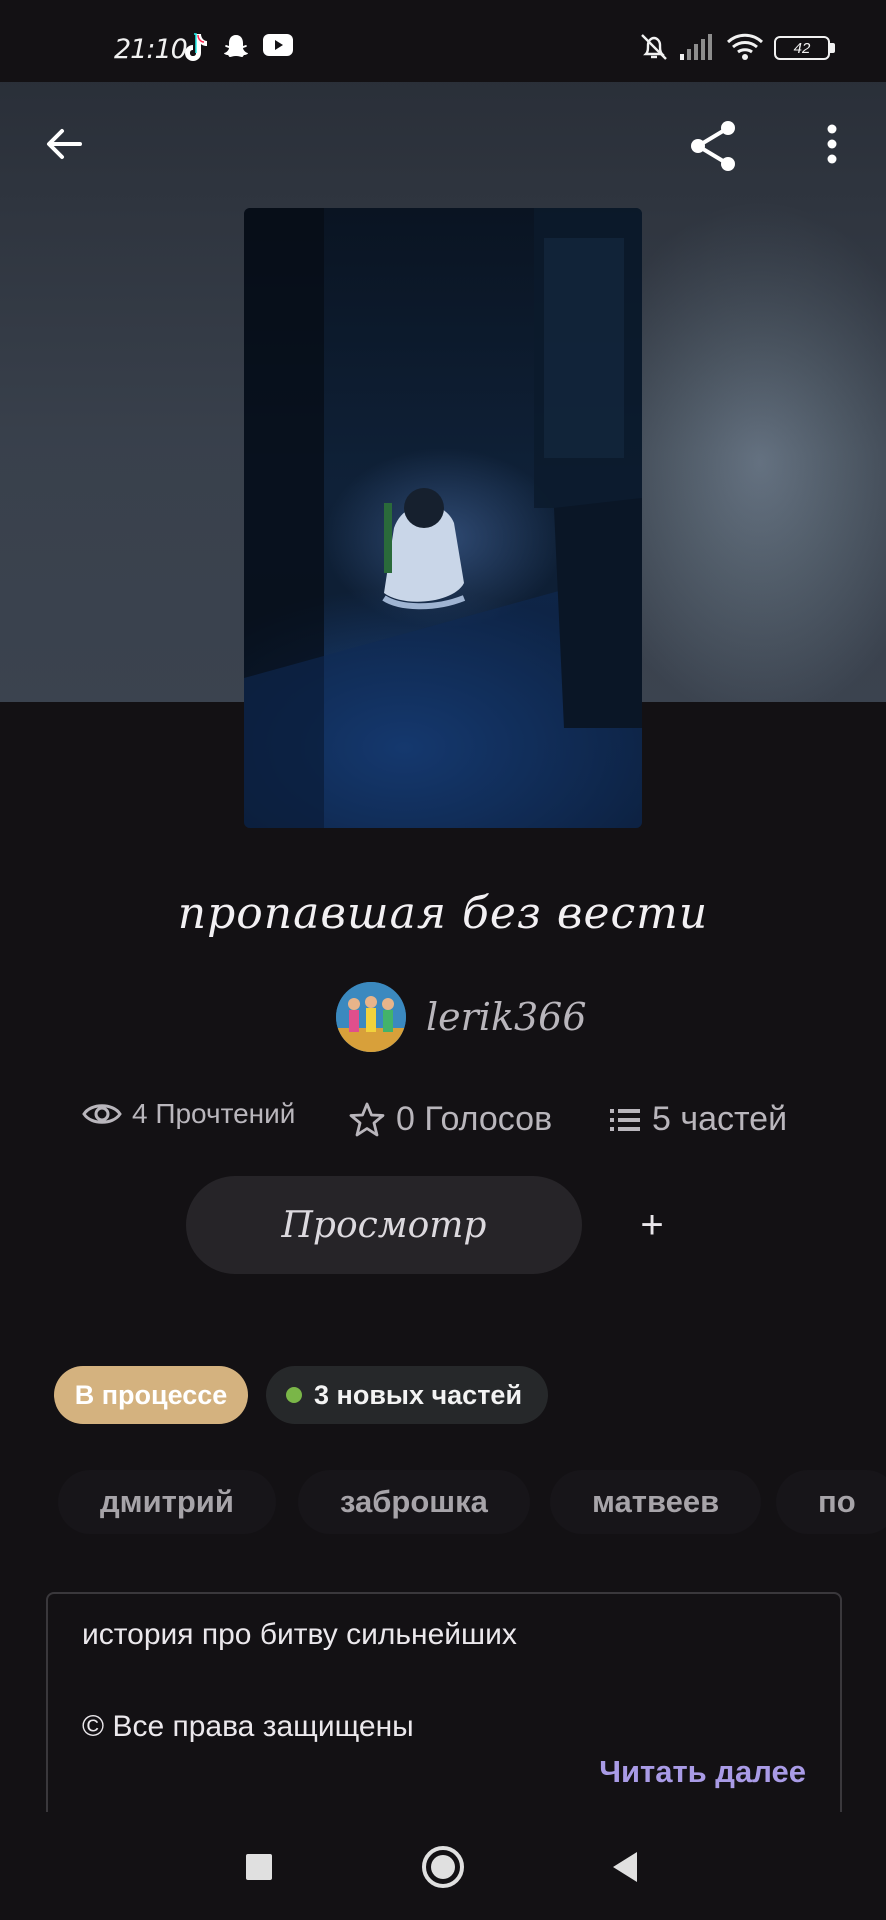  Describe the element at coordinates (214, 1113) in the screenshot. I see `reads-count: 4 Прочтений` at that location.